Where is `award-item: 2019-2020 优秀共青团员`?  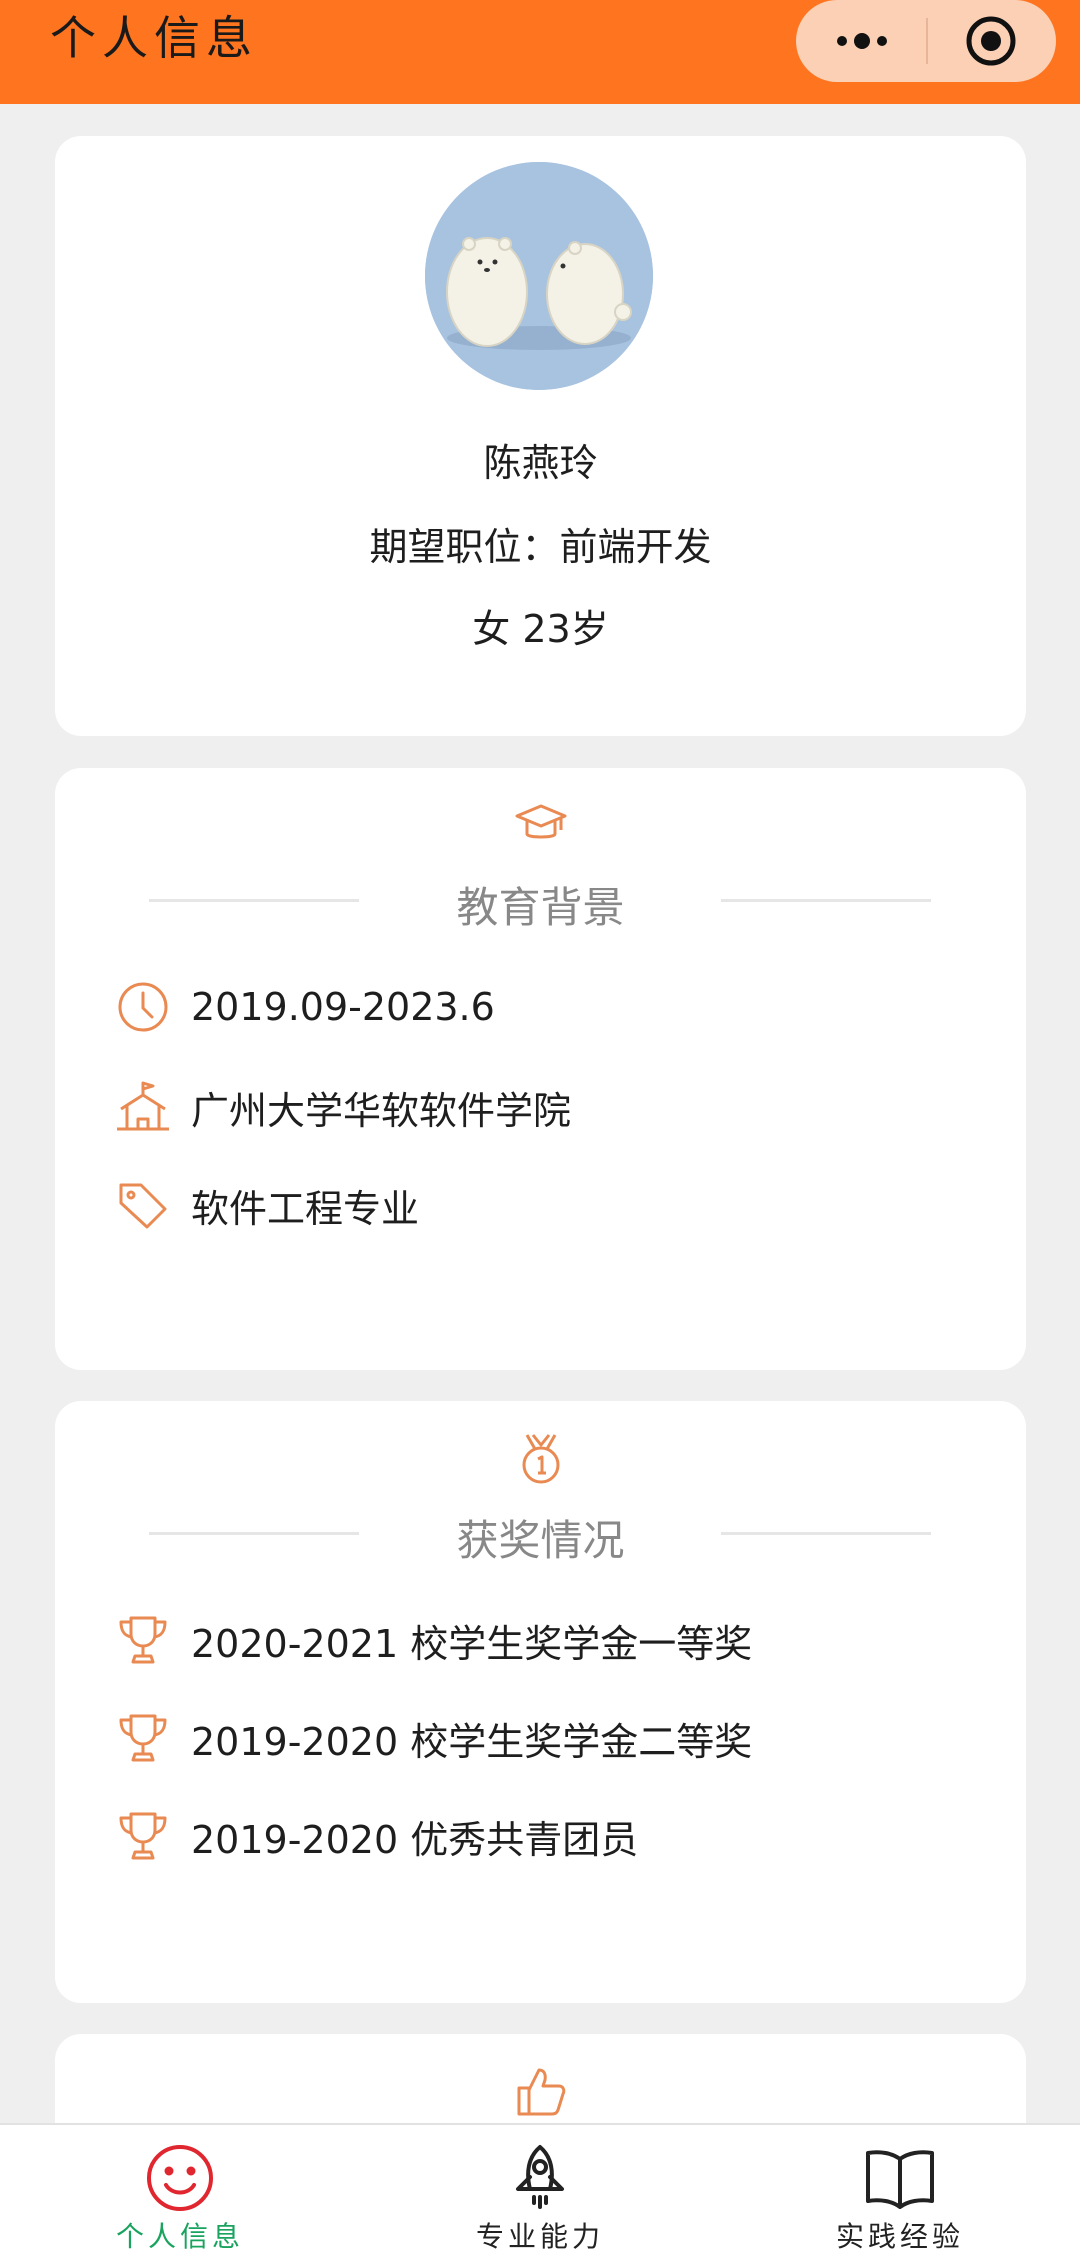 award-item: 2019-2020 优秀共青团员 is located at coordinates (376, 1836).